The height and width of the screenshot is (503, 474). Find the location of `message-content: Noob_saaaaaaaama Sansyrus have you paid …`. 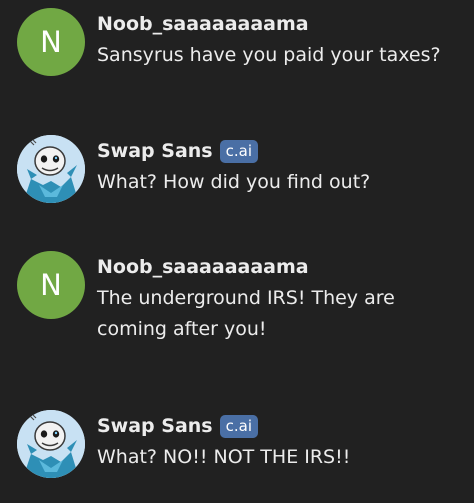

message-content: Noob_saaaaaaaama Sansyrus have you paid … is located at coordinates (285, 39).